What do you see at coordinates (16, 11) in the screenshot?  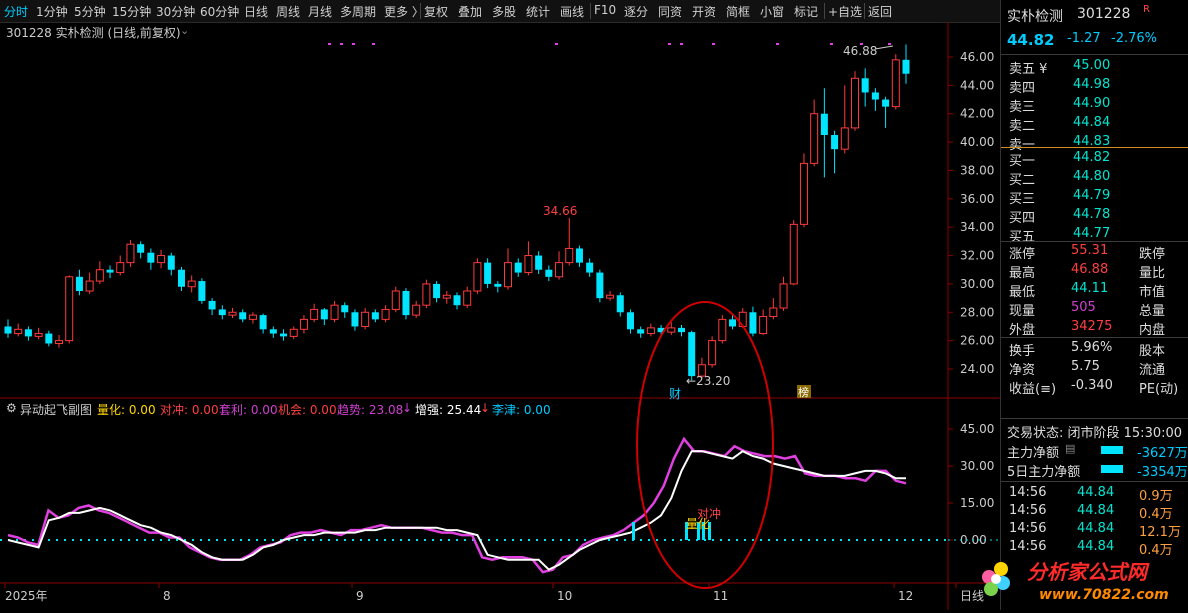 I see `toolbar-item-0: 分时` at bounding box center [16, 11].